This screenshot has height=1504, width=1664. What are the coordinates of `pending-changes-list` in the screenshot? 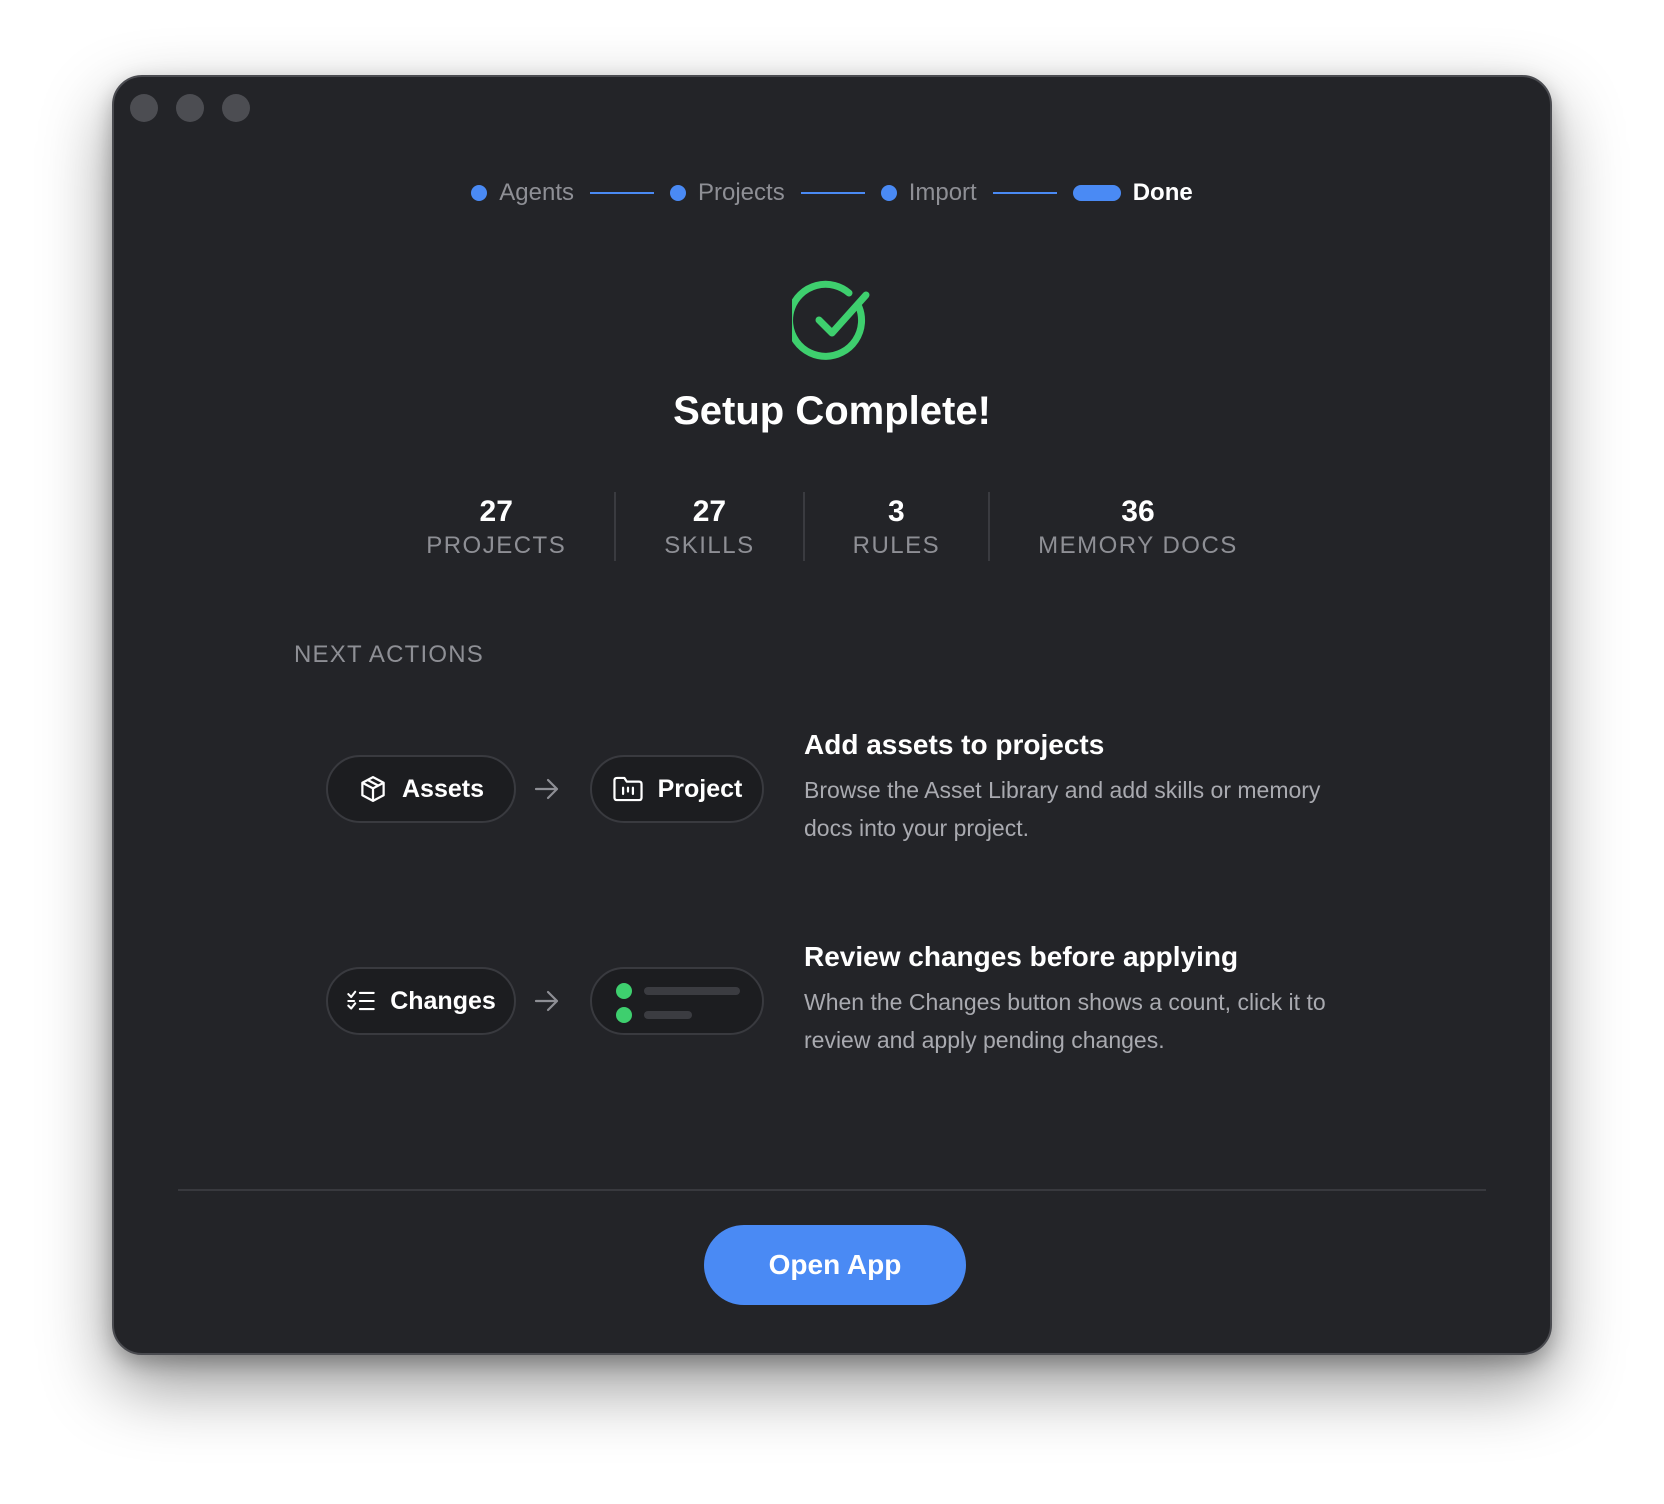 It's located at (677, 1001).